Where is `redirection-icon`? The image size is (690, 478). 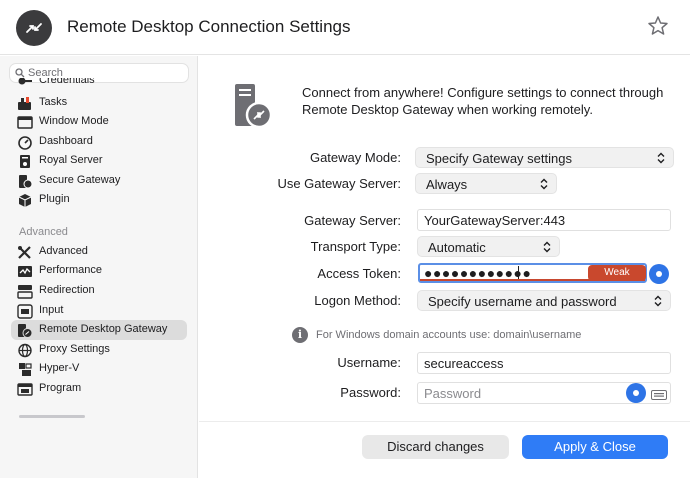 redirection-icon is located at coordinates (25, 291).